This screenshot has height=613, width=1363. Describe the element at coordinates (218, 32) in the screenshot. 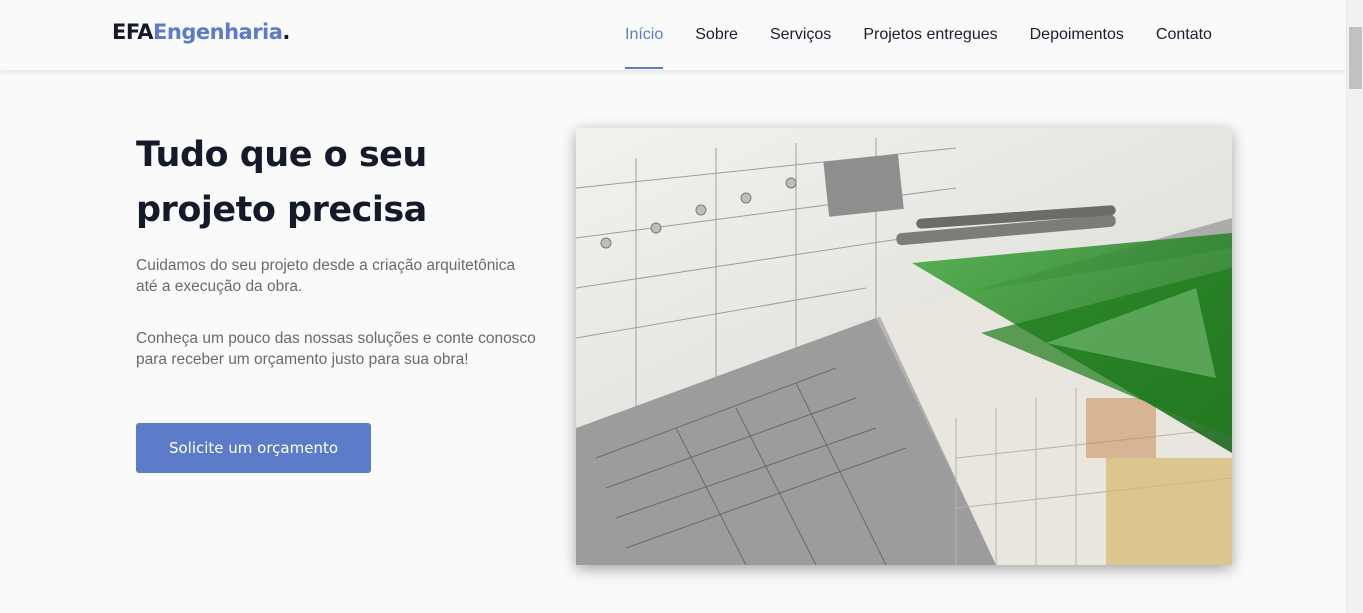

I see `logo-part-engenharia: Engenharia` at that location.